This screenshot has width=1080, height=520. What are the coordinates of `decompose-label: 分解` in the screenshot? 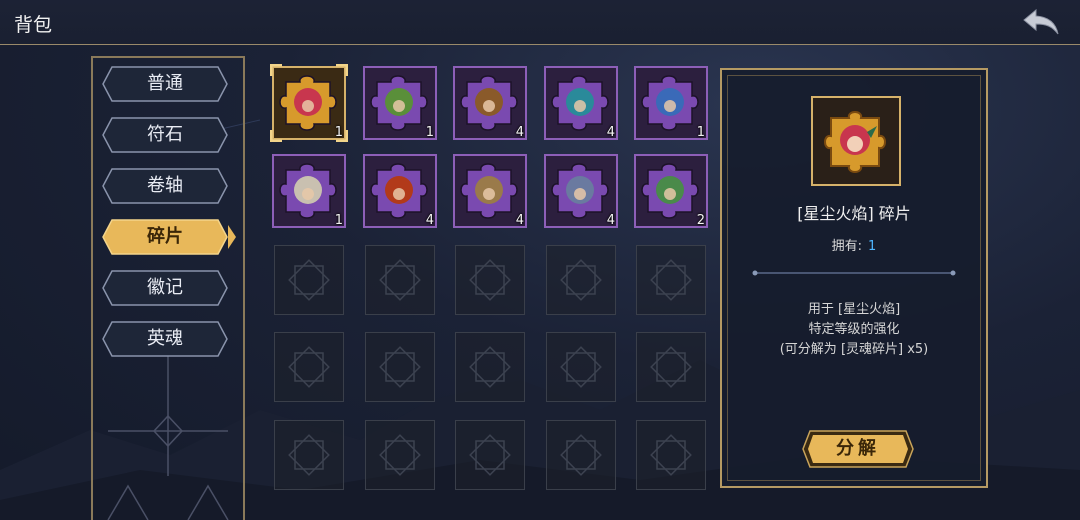 It's located at (858, 448).